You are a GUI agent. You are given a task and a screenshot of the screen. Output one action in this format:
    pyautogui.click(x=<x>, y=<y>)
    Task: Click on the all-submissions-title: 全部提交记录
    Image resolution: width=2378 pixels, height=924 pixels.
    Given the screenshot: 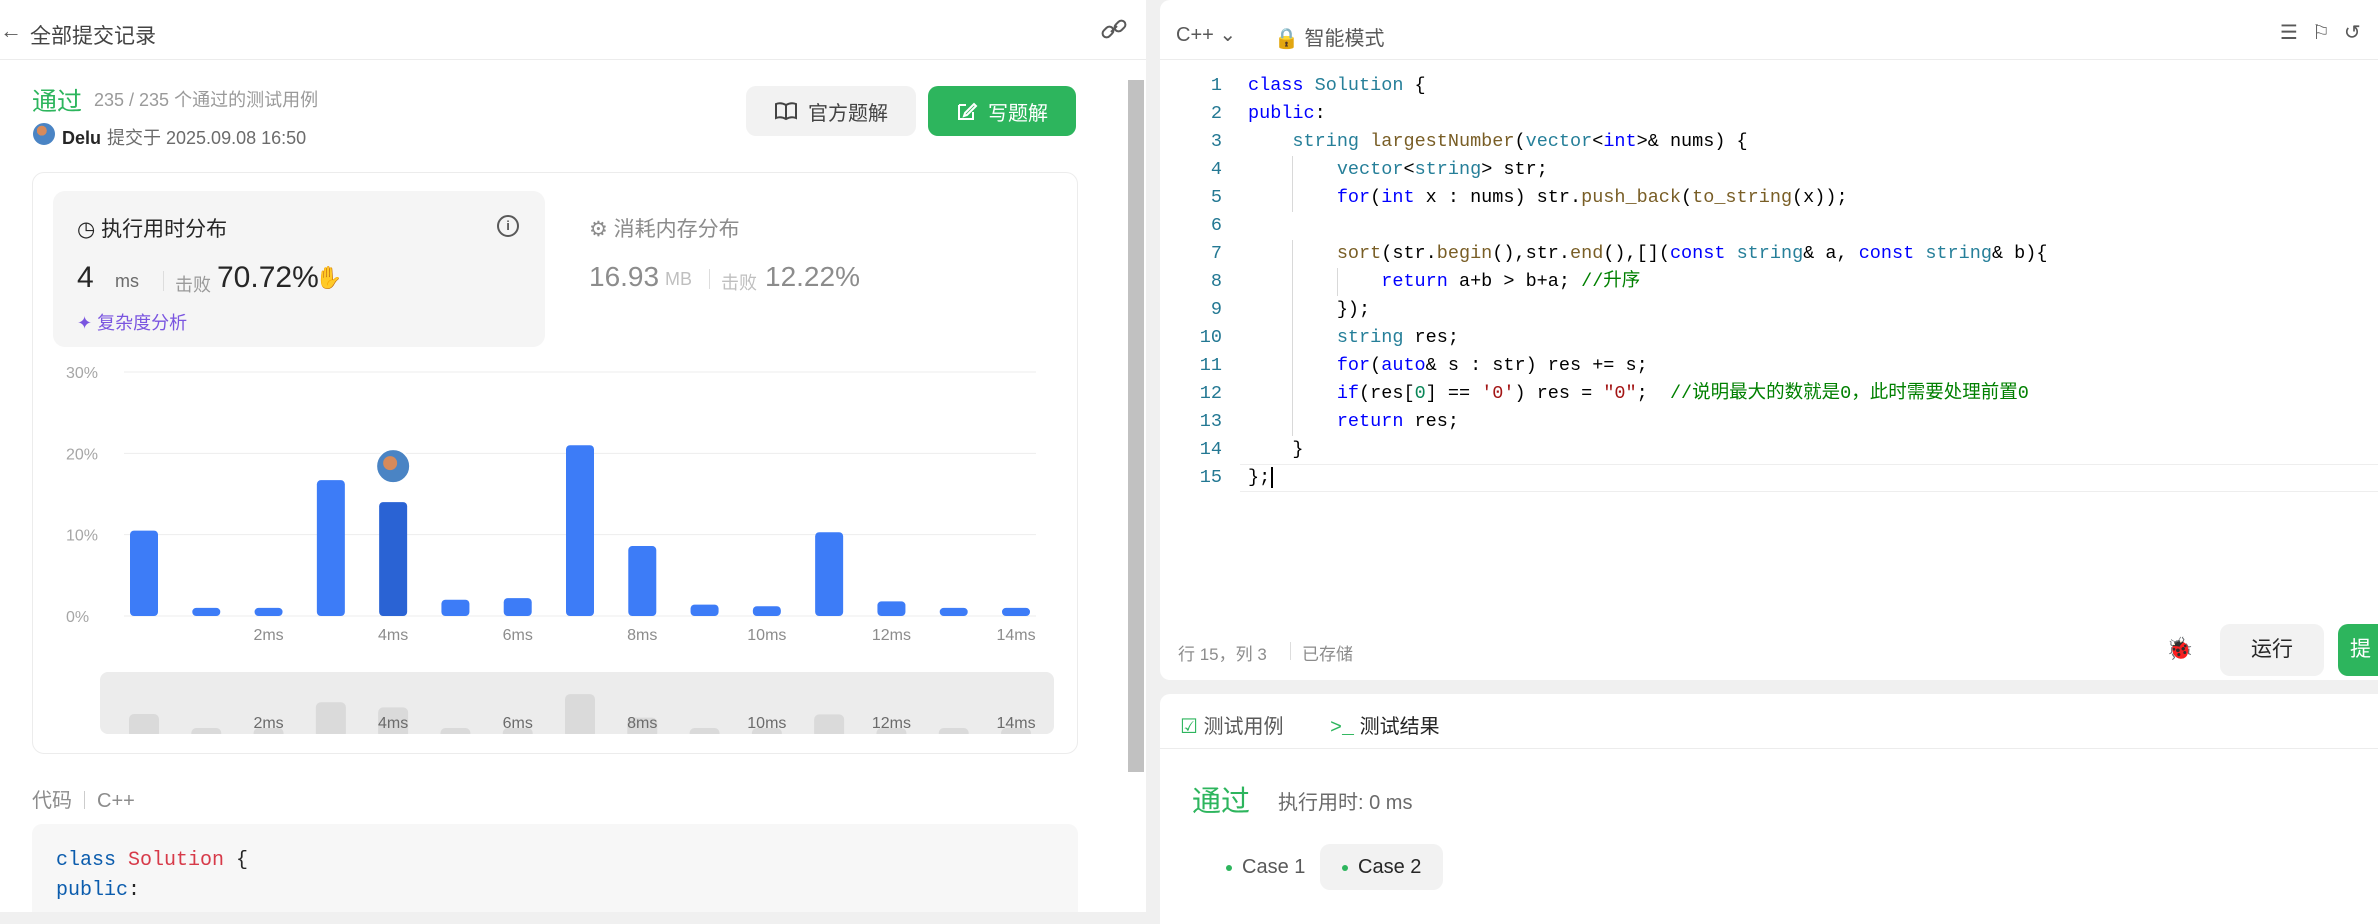 What is the action you would take?
    pyautogui.click(x=93, y=35)
    